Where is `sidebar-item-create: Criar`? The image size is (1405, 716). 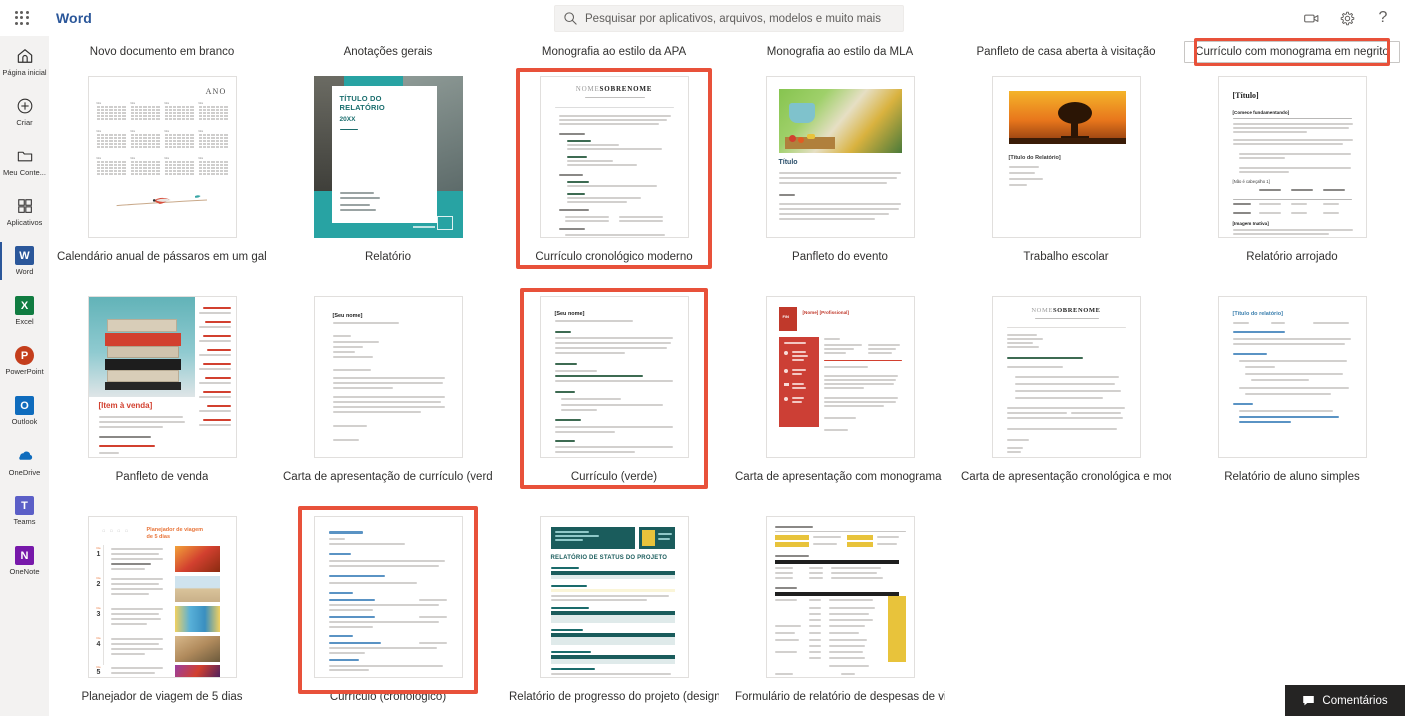
sidebar-item-create: Criar is located at coordinates (24, 111).